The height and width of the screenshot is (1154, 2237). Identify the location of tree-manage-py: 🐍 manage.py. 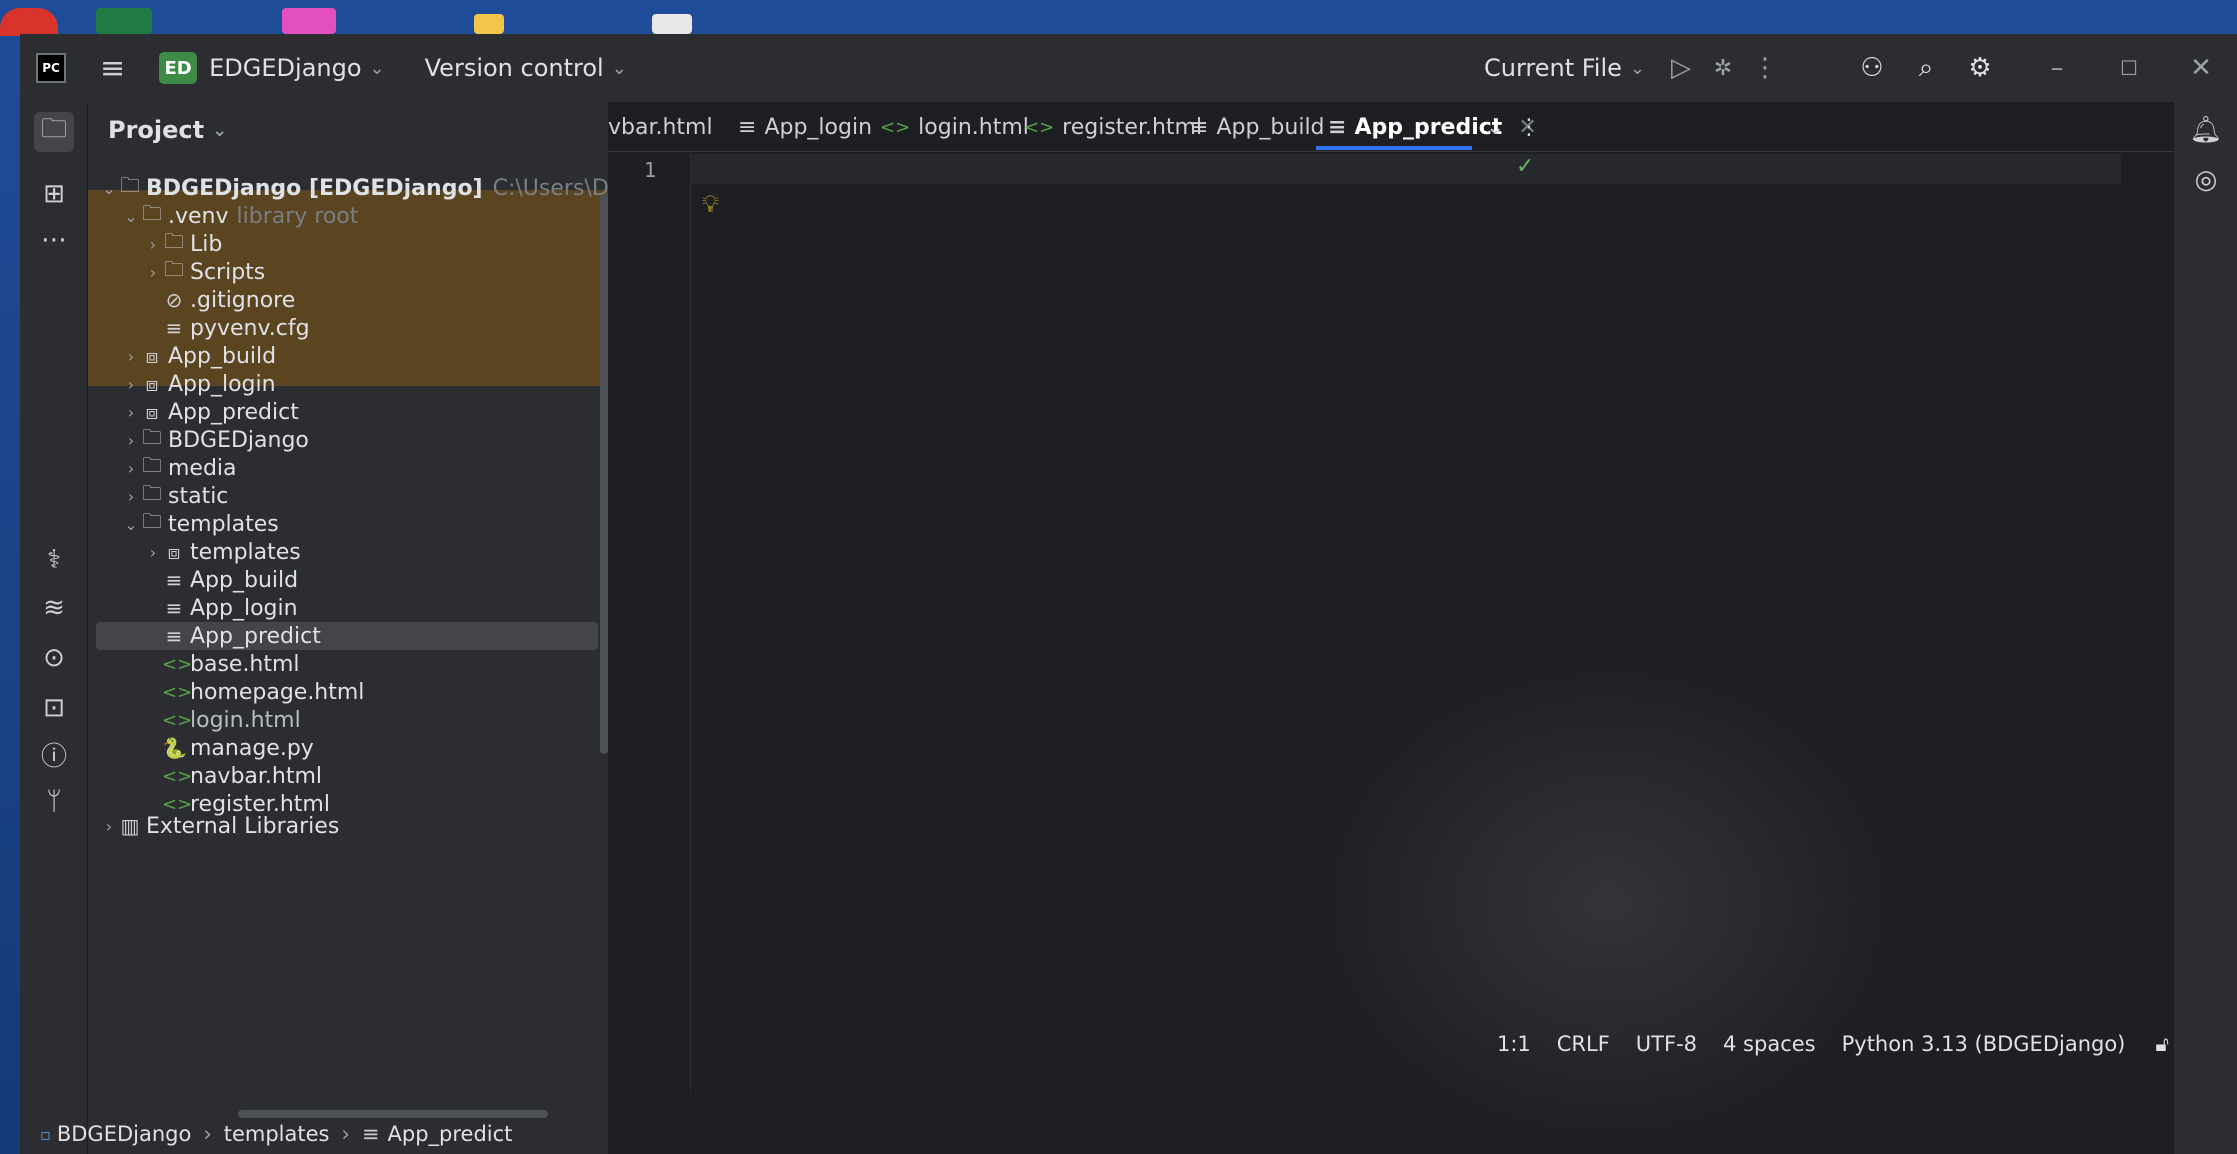
(238, 748).